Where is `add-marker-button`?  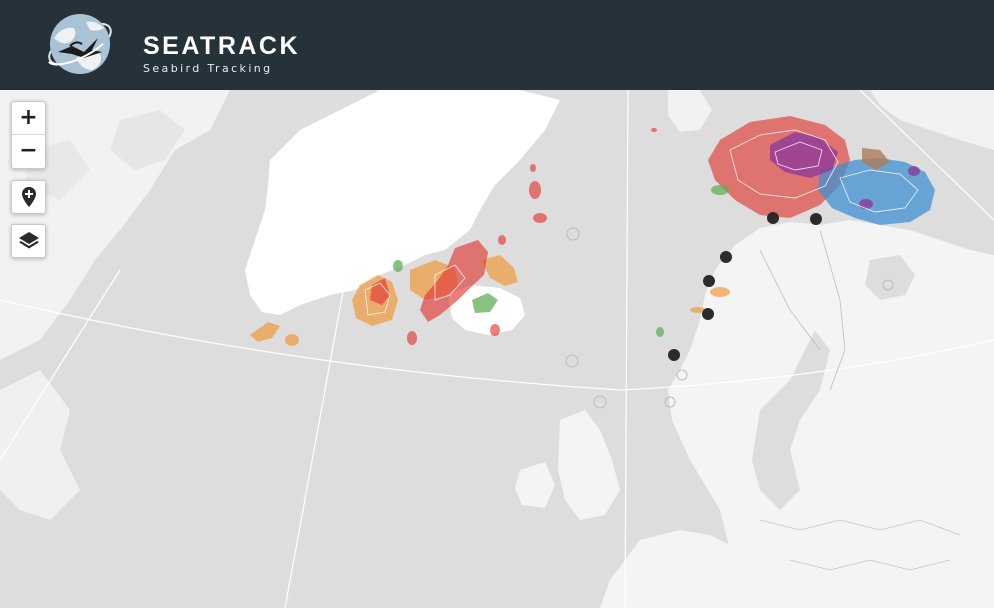
add-marker-button is located at coordinates (28, 197).